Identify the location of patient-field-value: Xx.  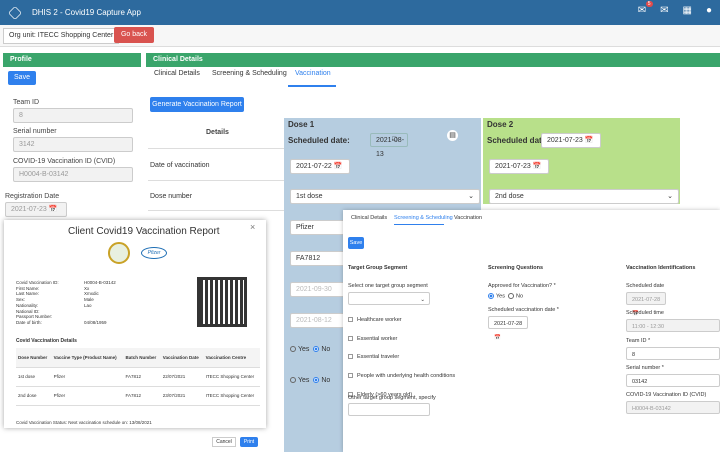
(87, 288).